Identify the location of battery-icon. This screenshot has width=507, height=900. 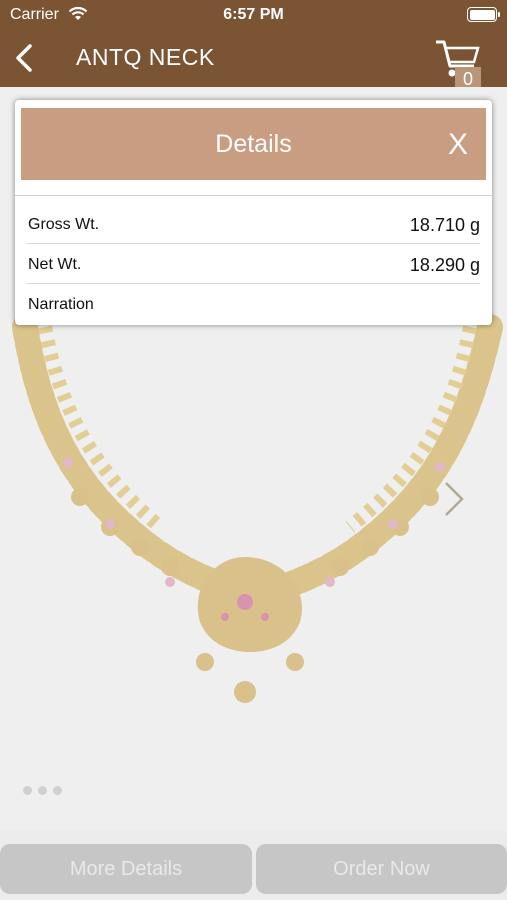
(483, 14).